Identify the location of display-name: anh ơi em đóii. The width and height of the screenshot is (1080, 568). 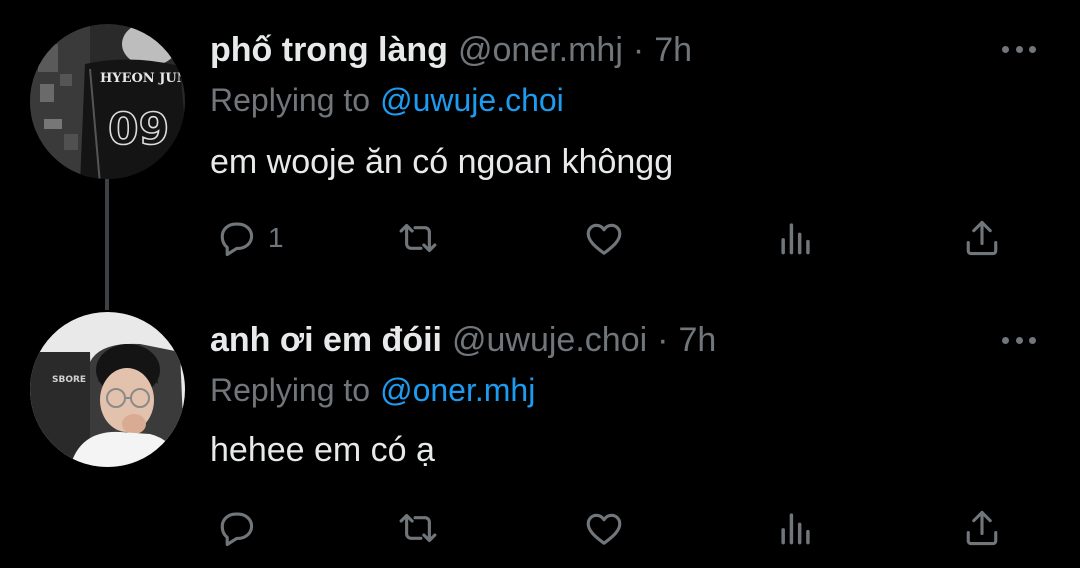
(326, 340).